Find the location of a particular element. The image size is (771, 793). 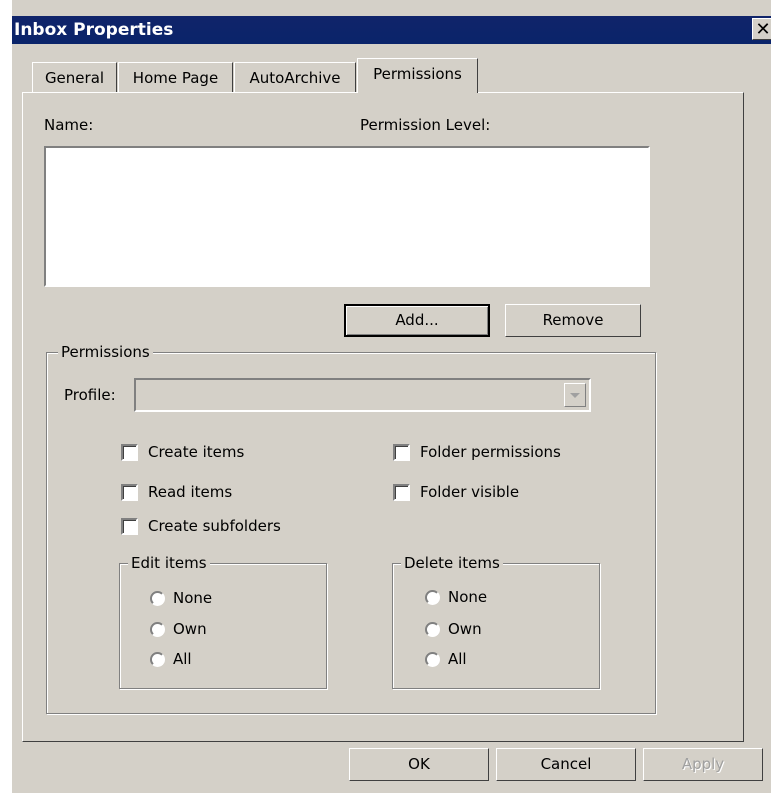

cancel-button: Cancel is located at coordinates (566, 764).